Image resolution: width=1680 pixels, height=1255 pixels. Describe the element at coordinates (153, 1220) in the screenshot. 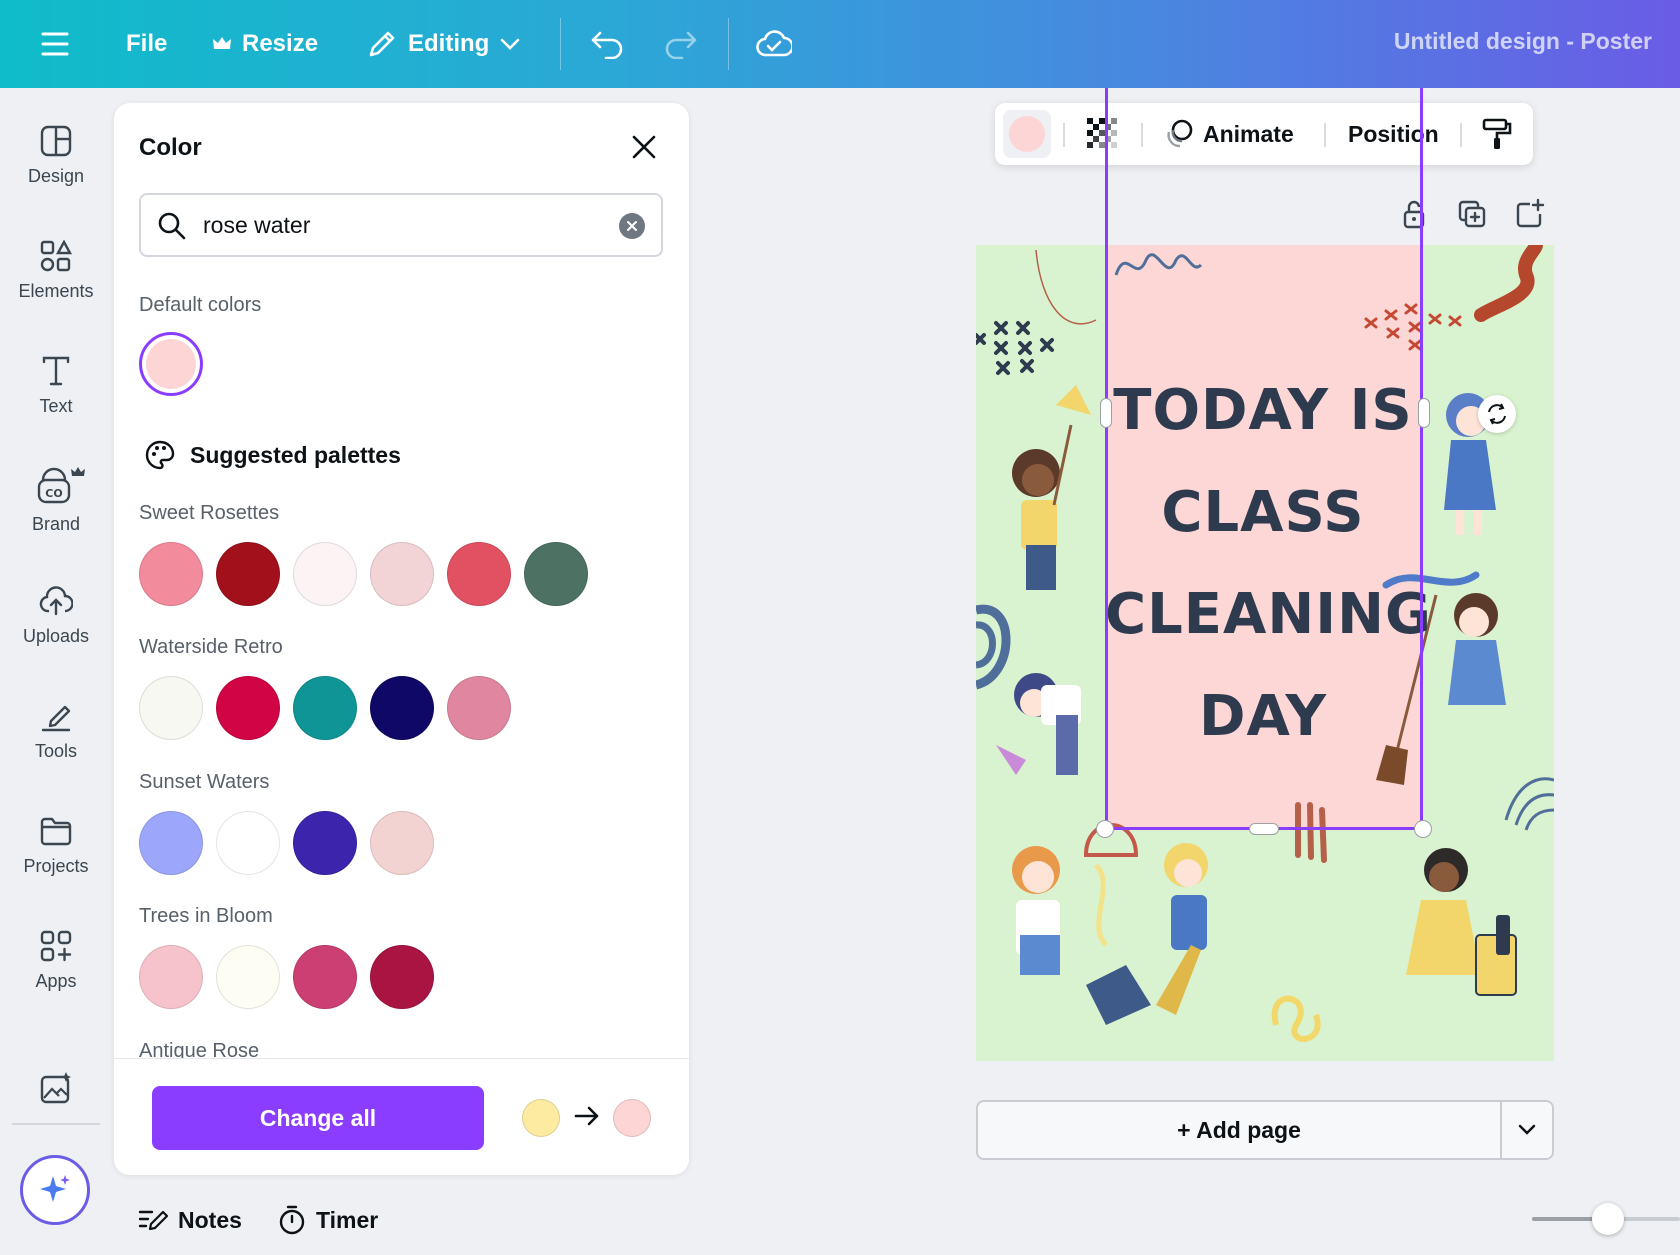

I see `notes-icon` at that location.